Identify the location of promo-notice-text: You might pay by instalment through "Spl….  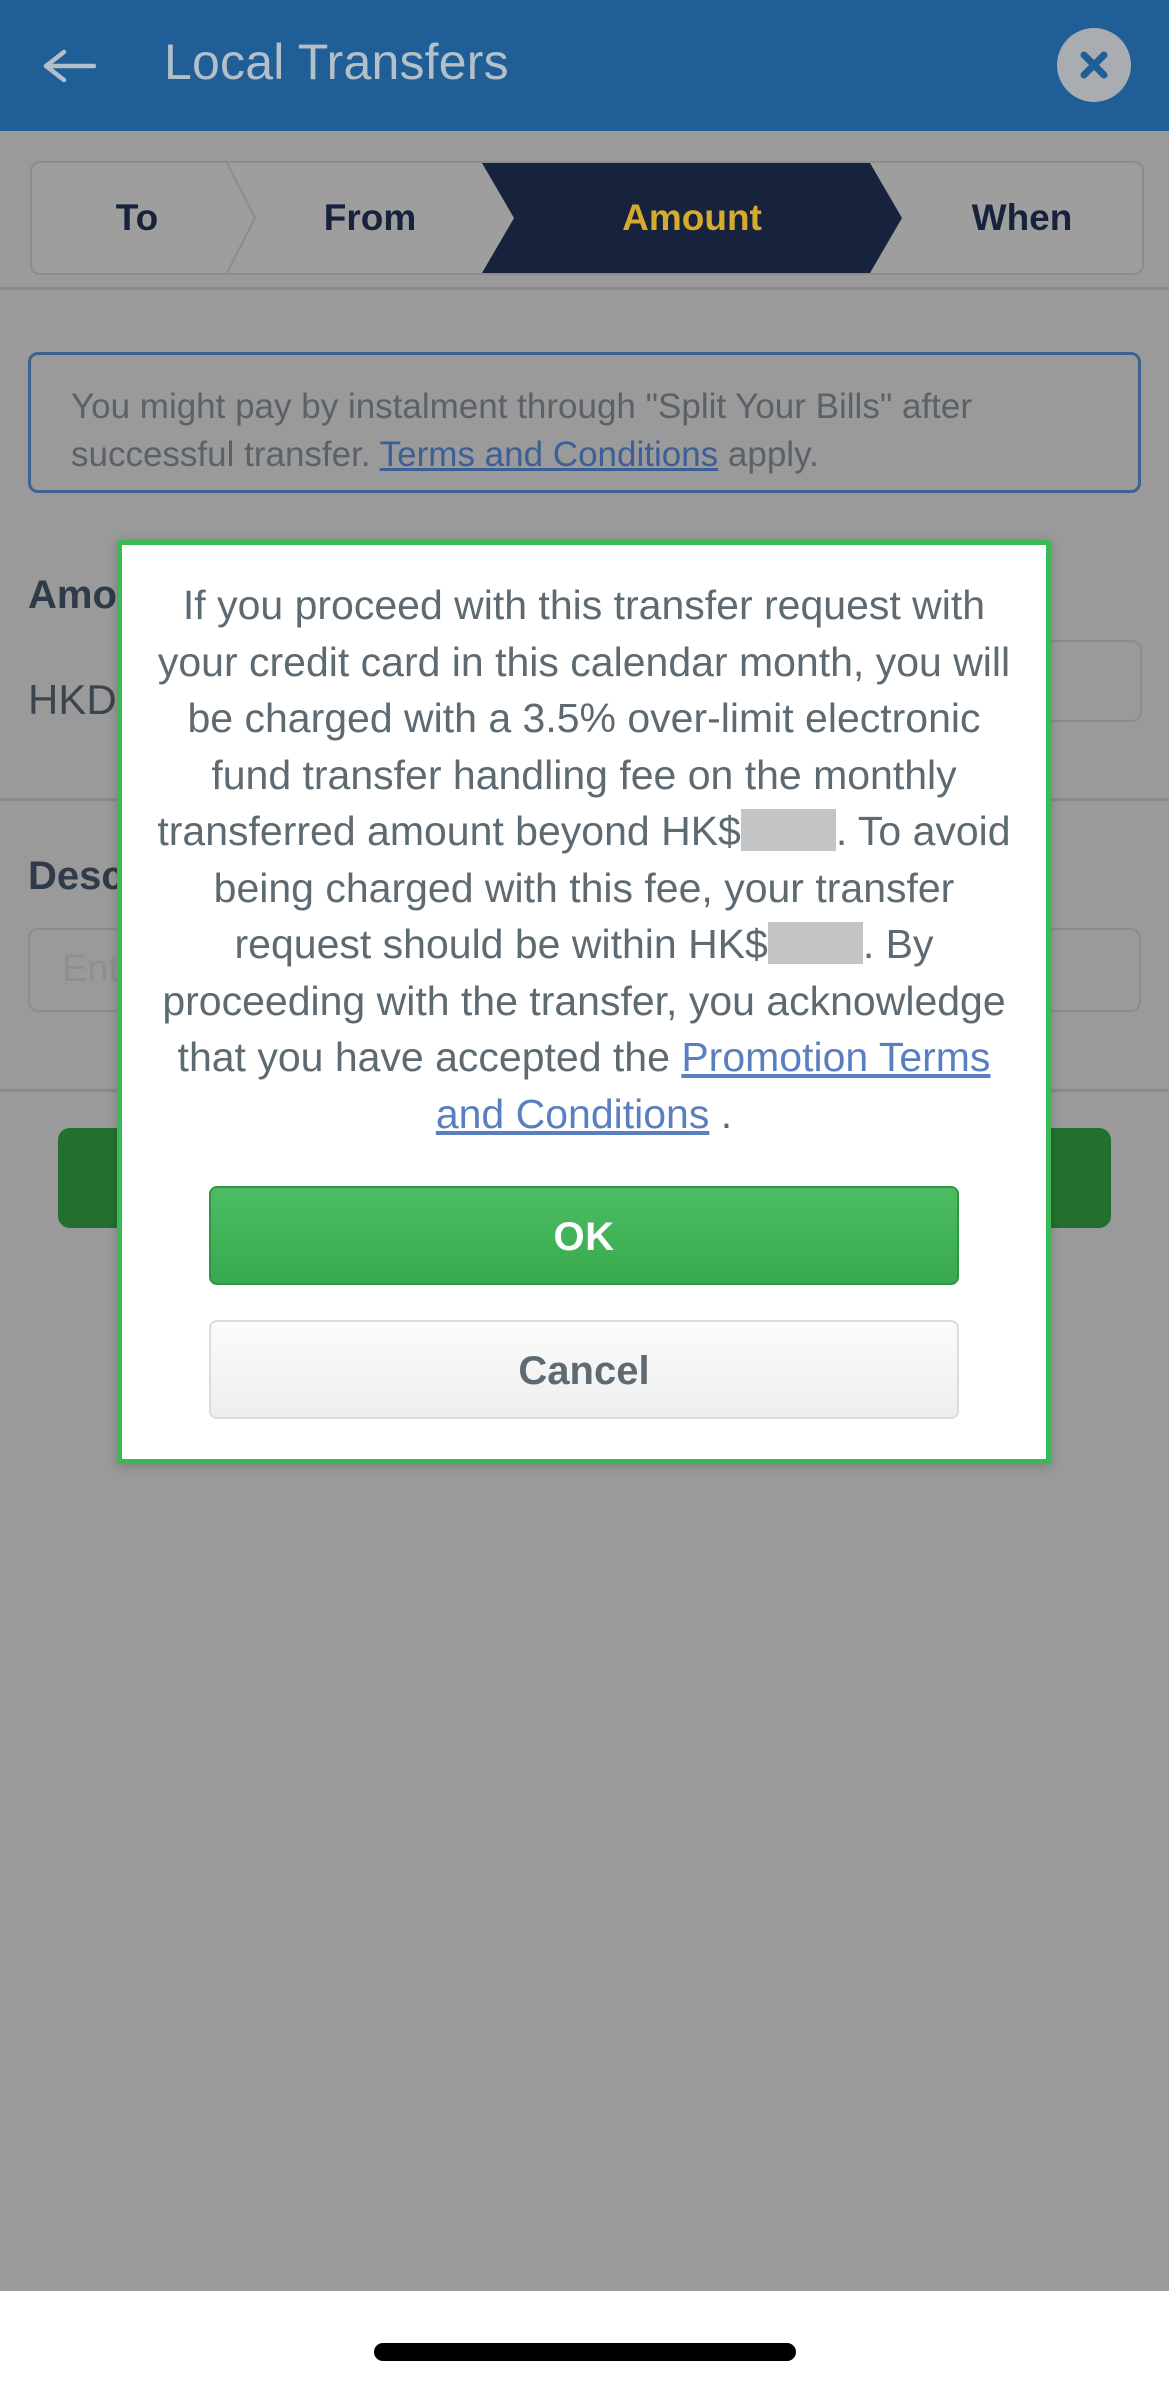
(576, 431).